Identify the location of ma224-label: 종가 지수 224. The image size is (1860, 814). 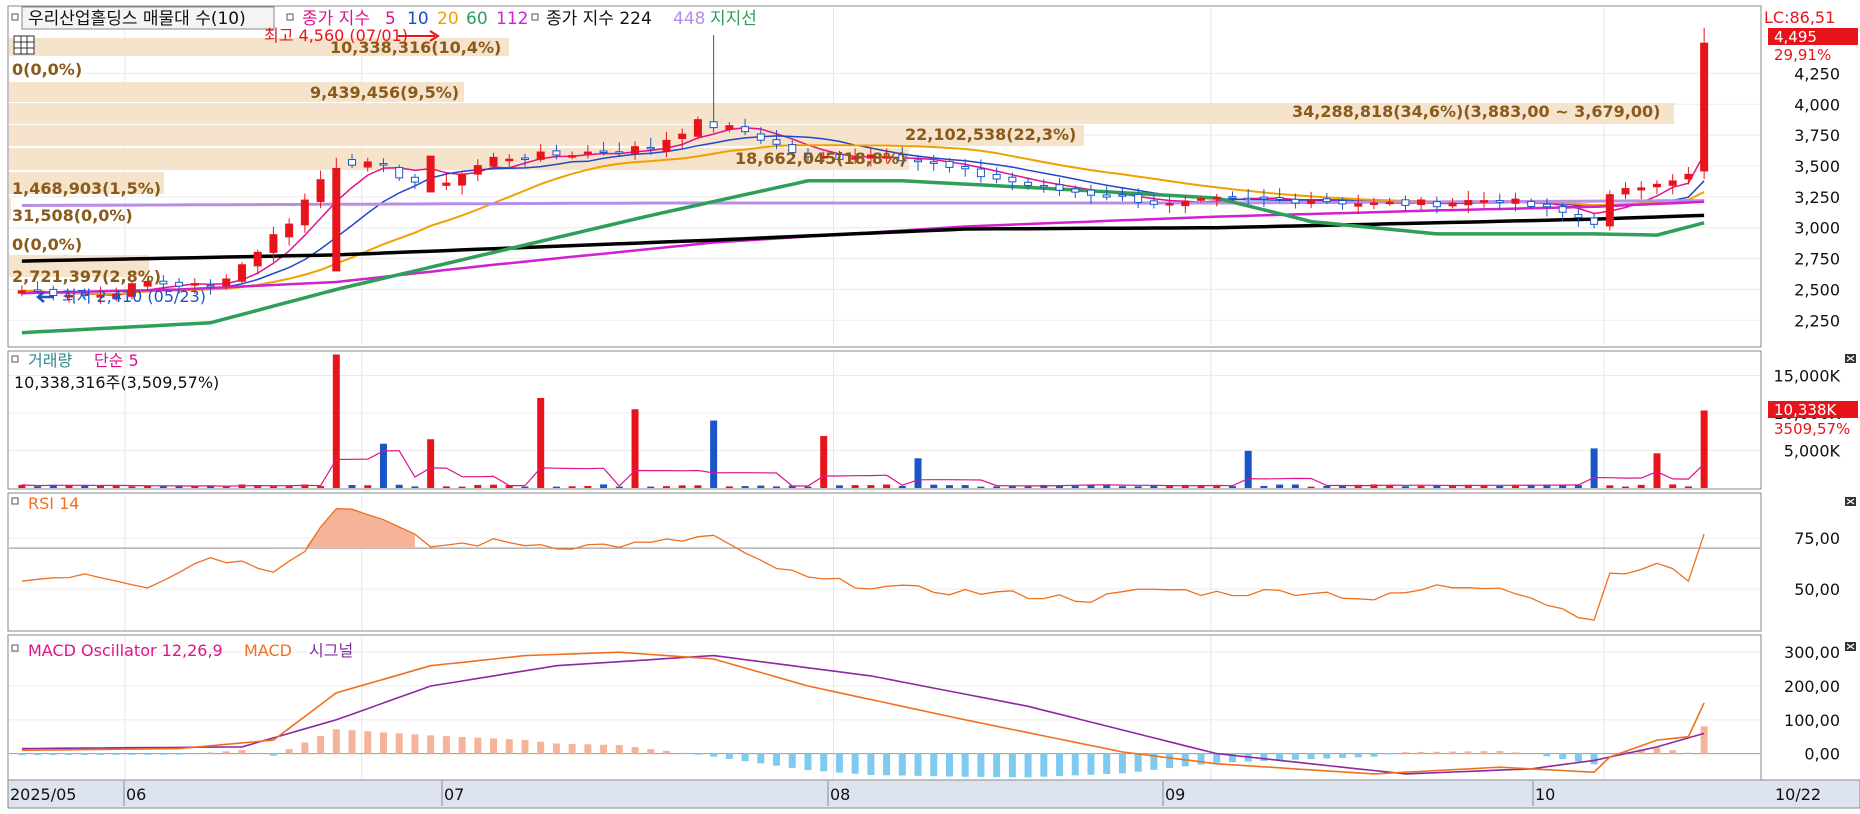
(599, 19).